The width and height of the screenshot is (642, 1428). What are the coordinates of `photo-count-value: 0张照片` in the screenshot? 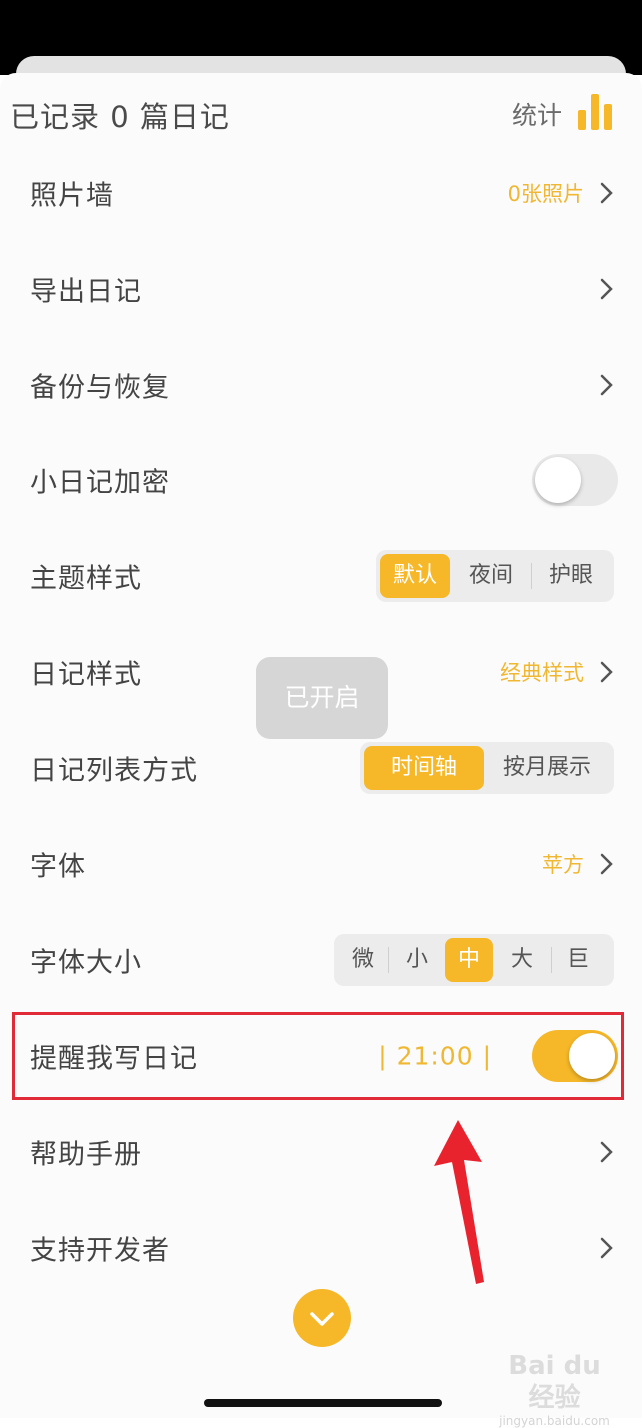 It's located at (545, 194).